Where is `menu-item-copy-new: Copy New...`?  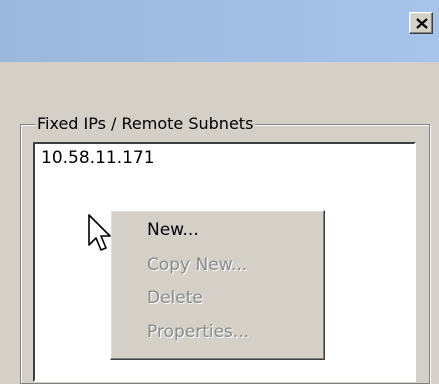 menu-item-copy-new: Copy New... is located at coordinates (197, 265).